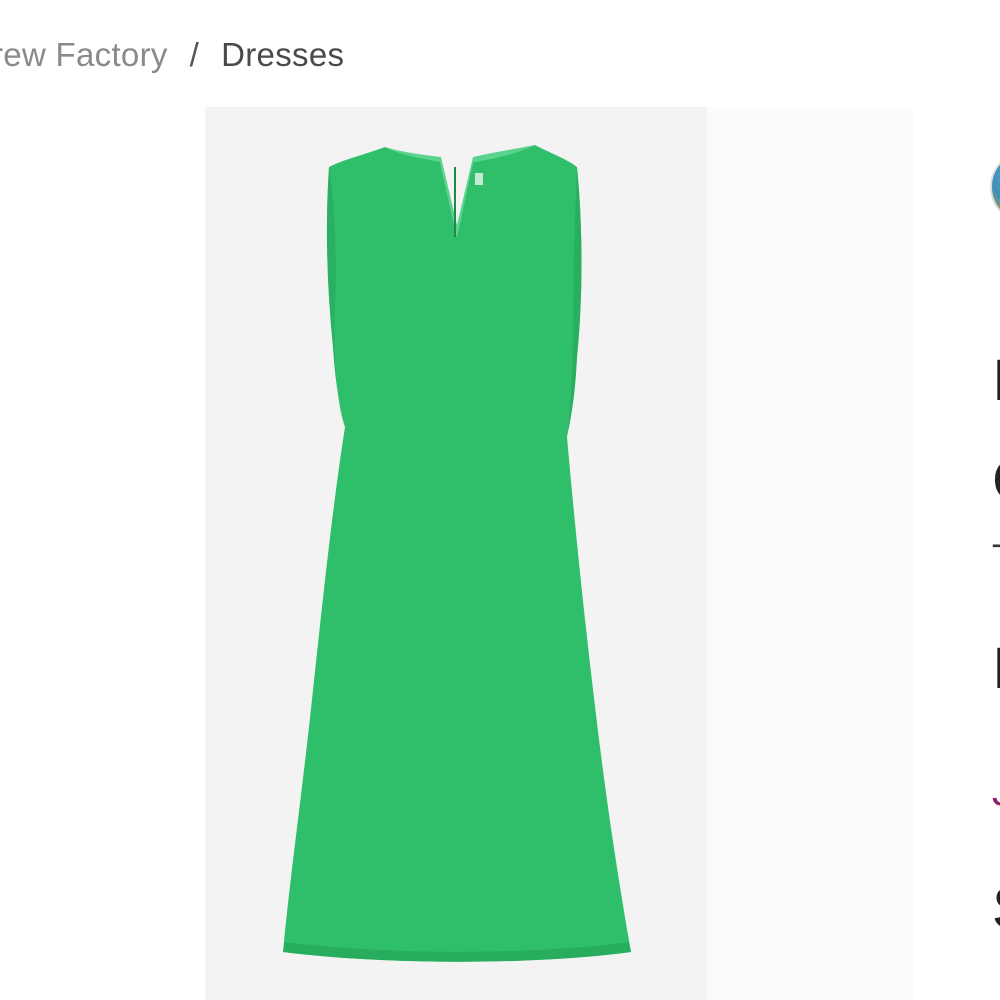  What do you see at coordinates (996, 792) in the screenshot?
I see `product-promo-text: J` at bounding box center [996, 792].